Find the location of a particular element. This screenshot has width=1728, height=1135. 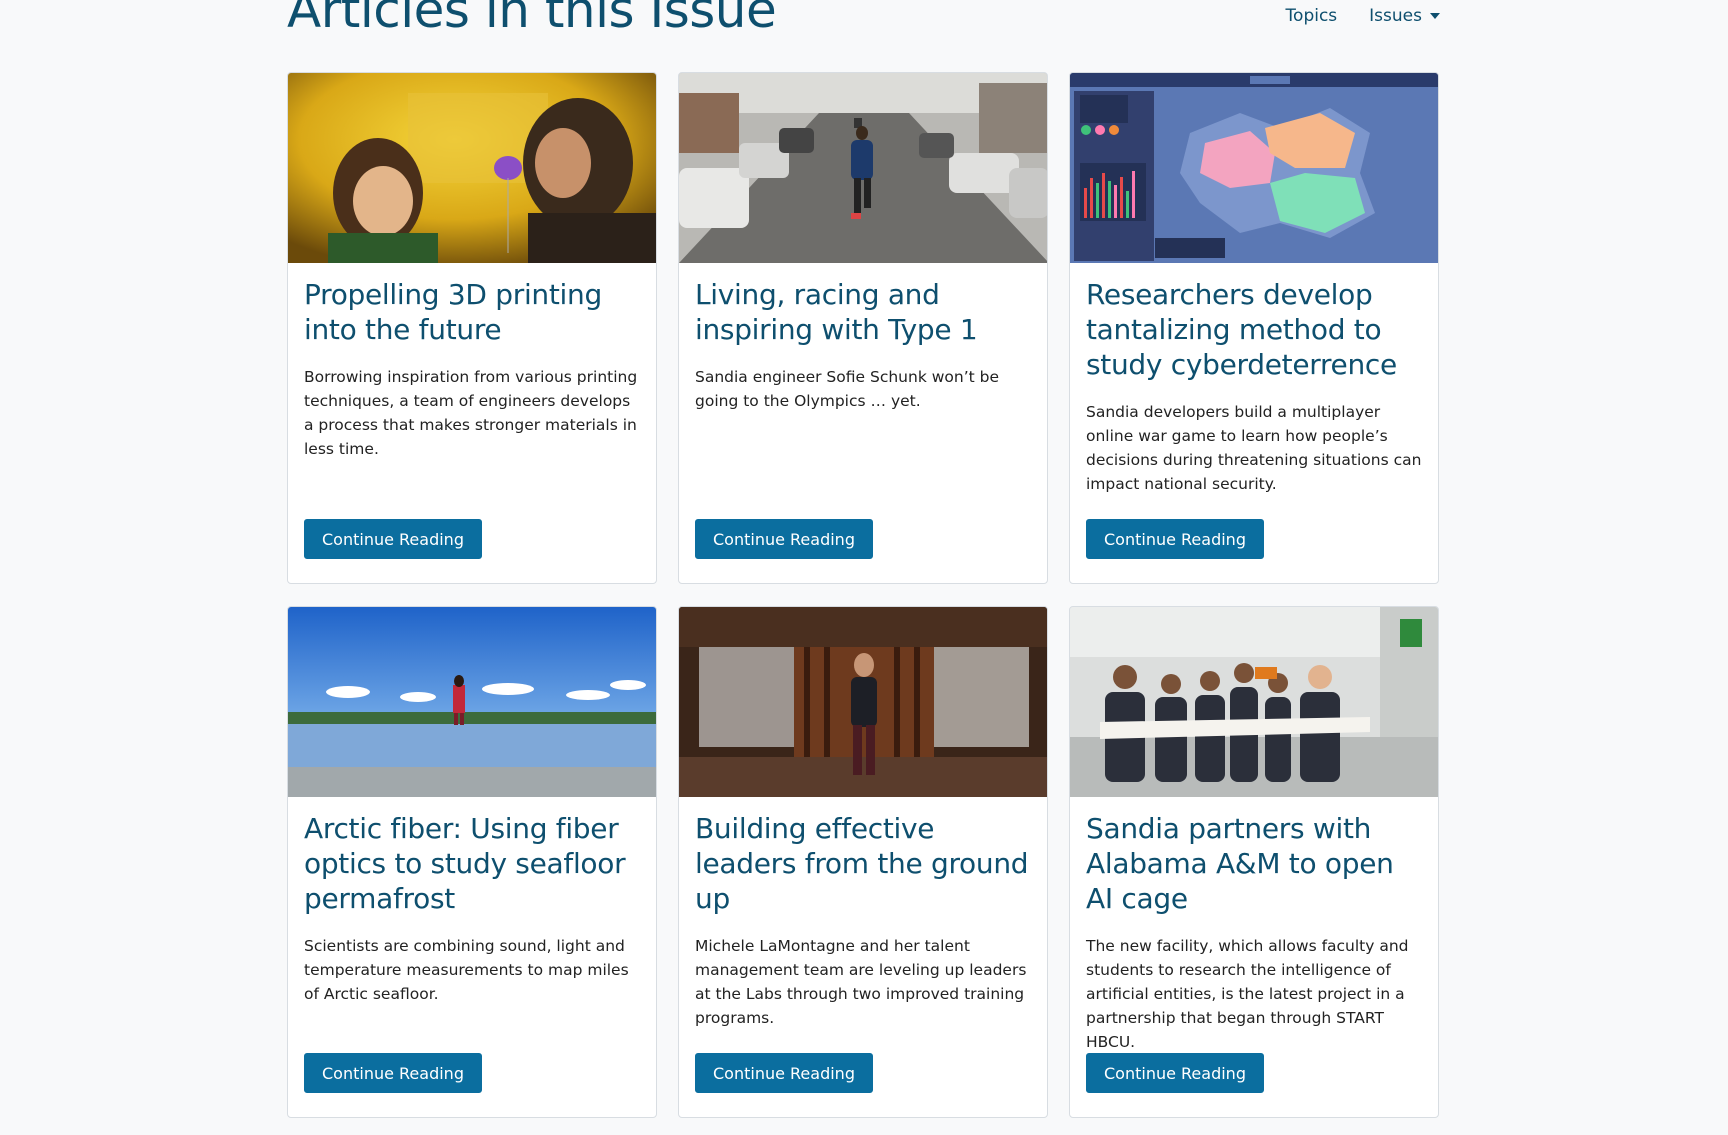

article-image-runner is located at coordinates (863, 168).